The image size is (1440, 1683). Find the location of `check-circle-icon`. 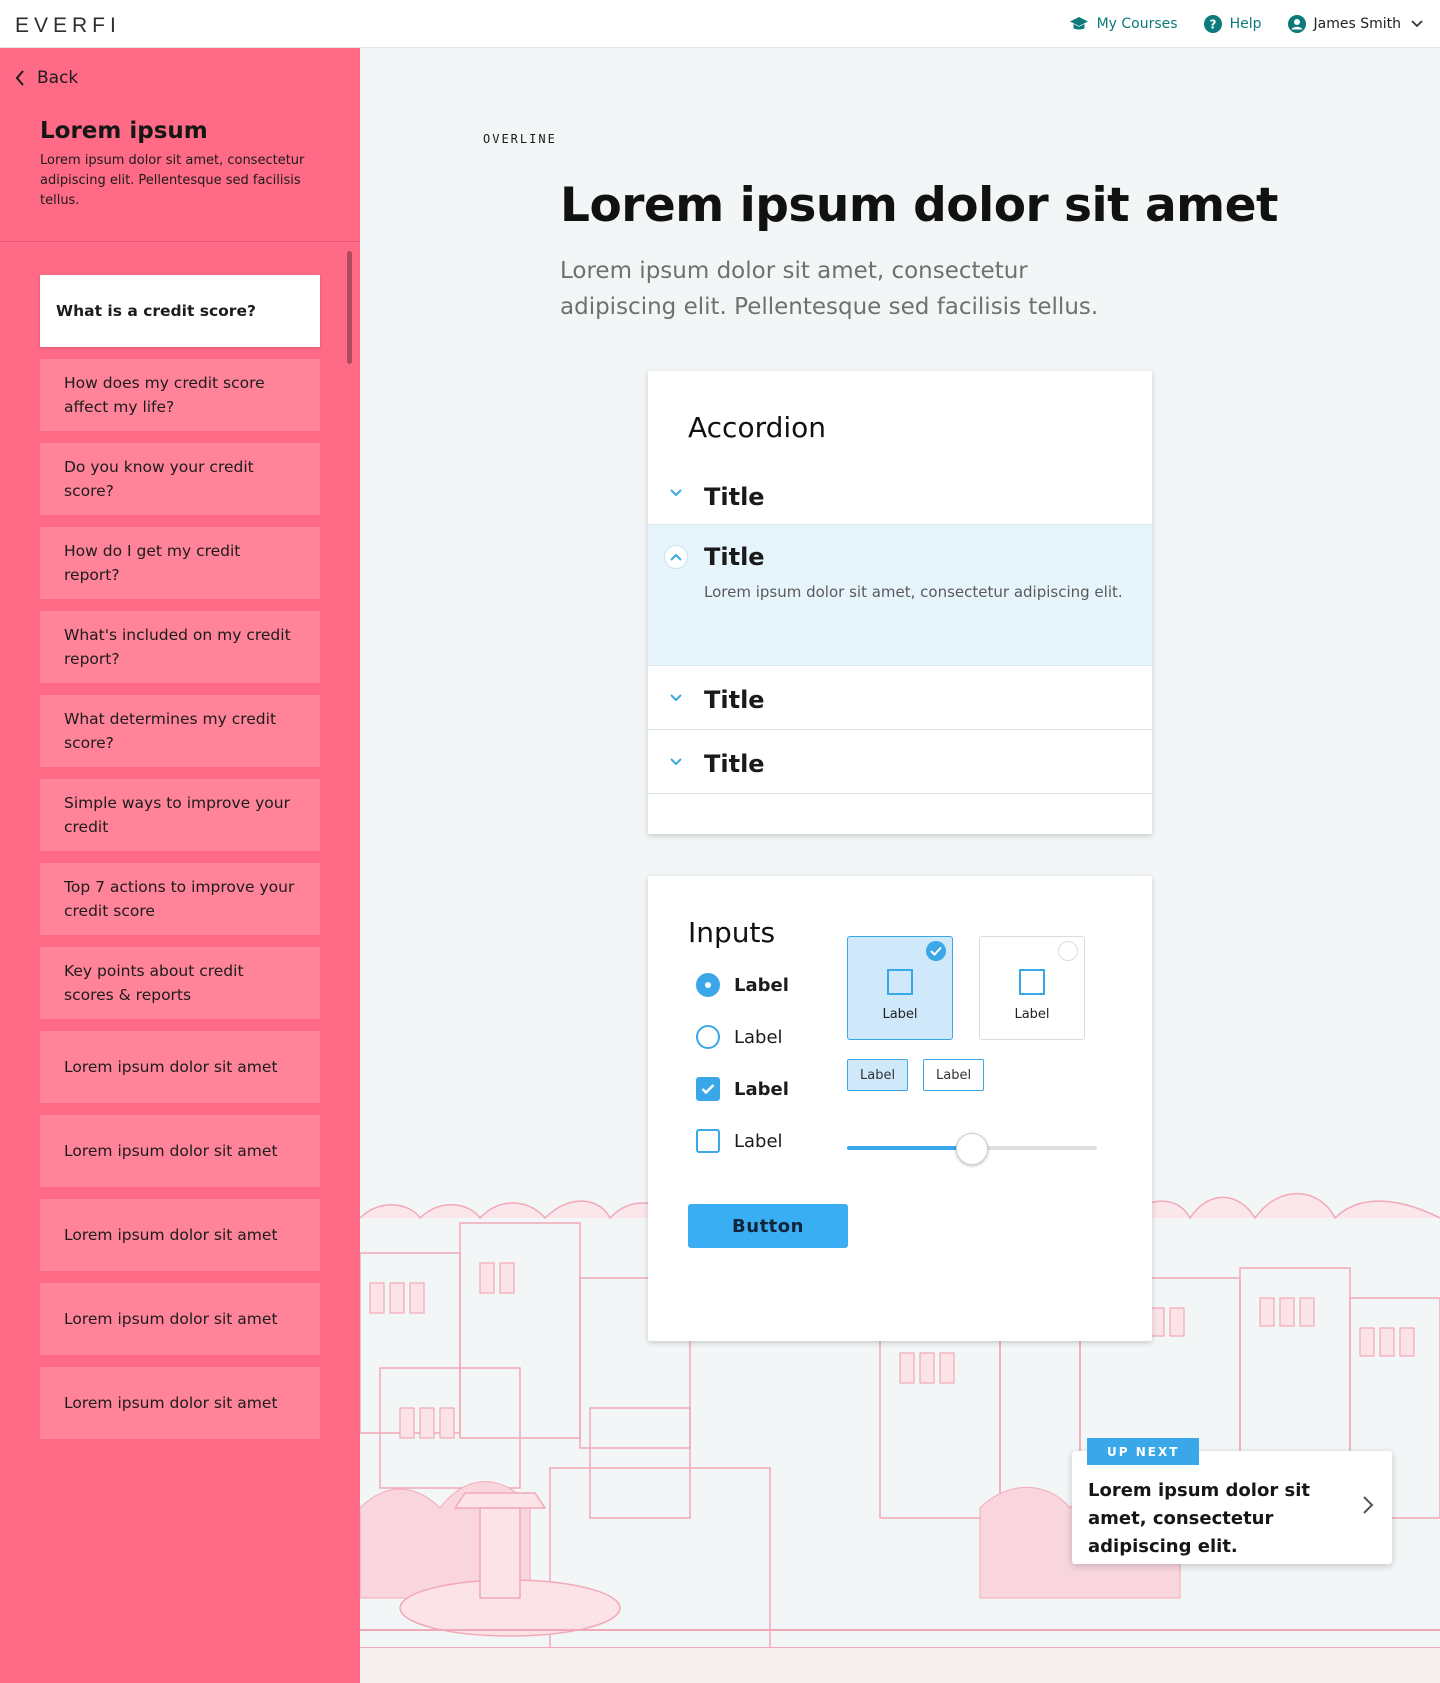

check-circle-icon is located at coordinates (936, 951).